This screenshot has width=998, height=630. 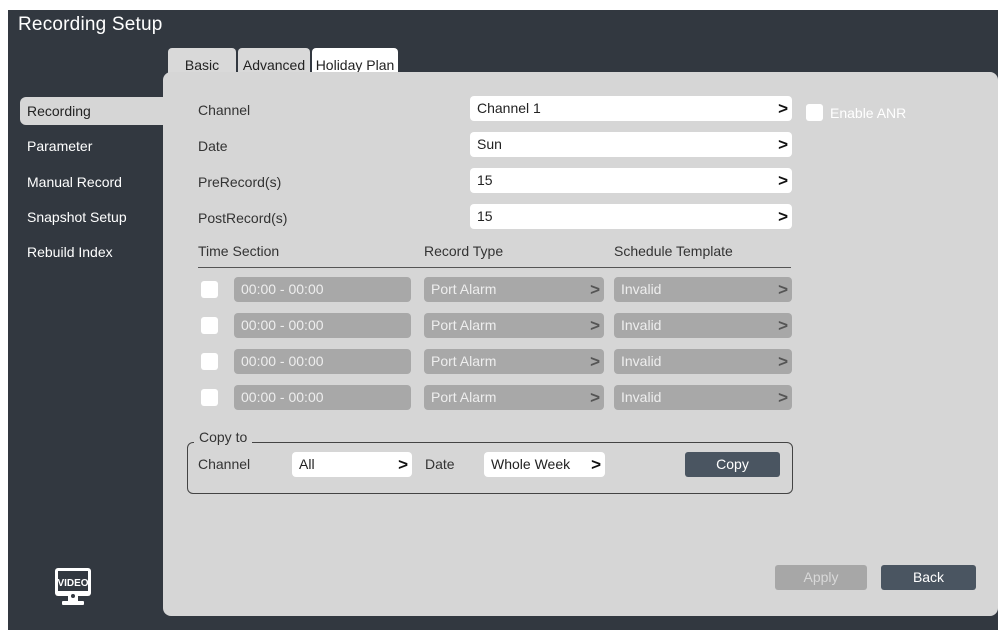 I want to click on date-select: Sun >, so click(x=631, y=144).